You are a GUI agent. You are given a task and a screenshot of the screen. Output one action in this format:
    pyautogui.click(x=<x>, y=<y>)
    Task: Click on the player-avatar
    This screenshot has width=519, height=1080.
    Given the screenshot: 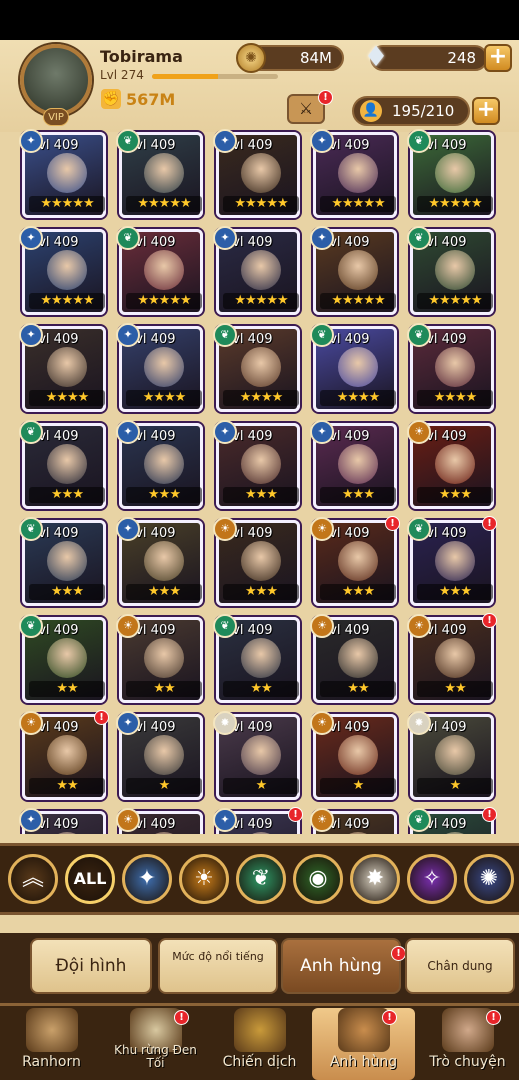 What is the action you would take?
    pyautogui.click(x=56, y=80)
    